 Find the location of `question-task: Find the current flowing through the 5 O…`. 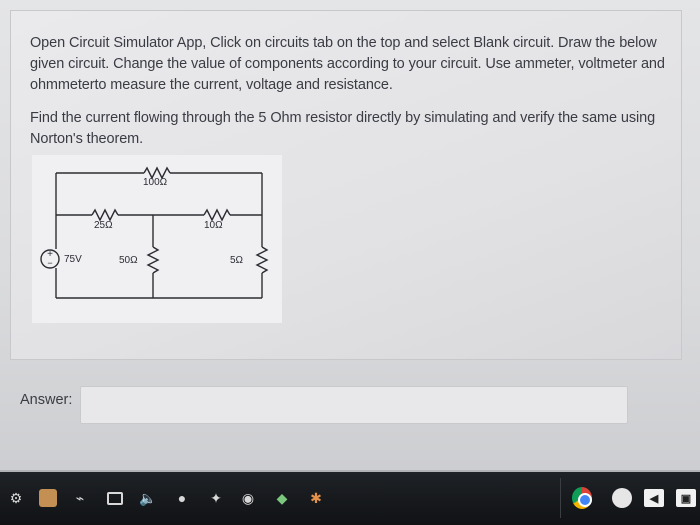

question-task: Find the current flowing through the 5 O… is located at coordinates (343, 128).